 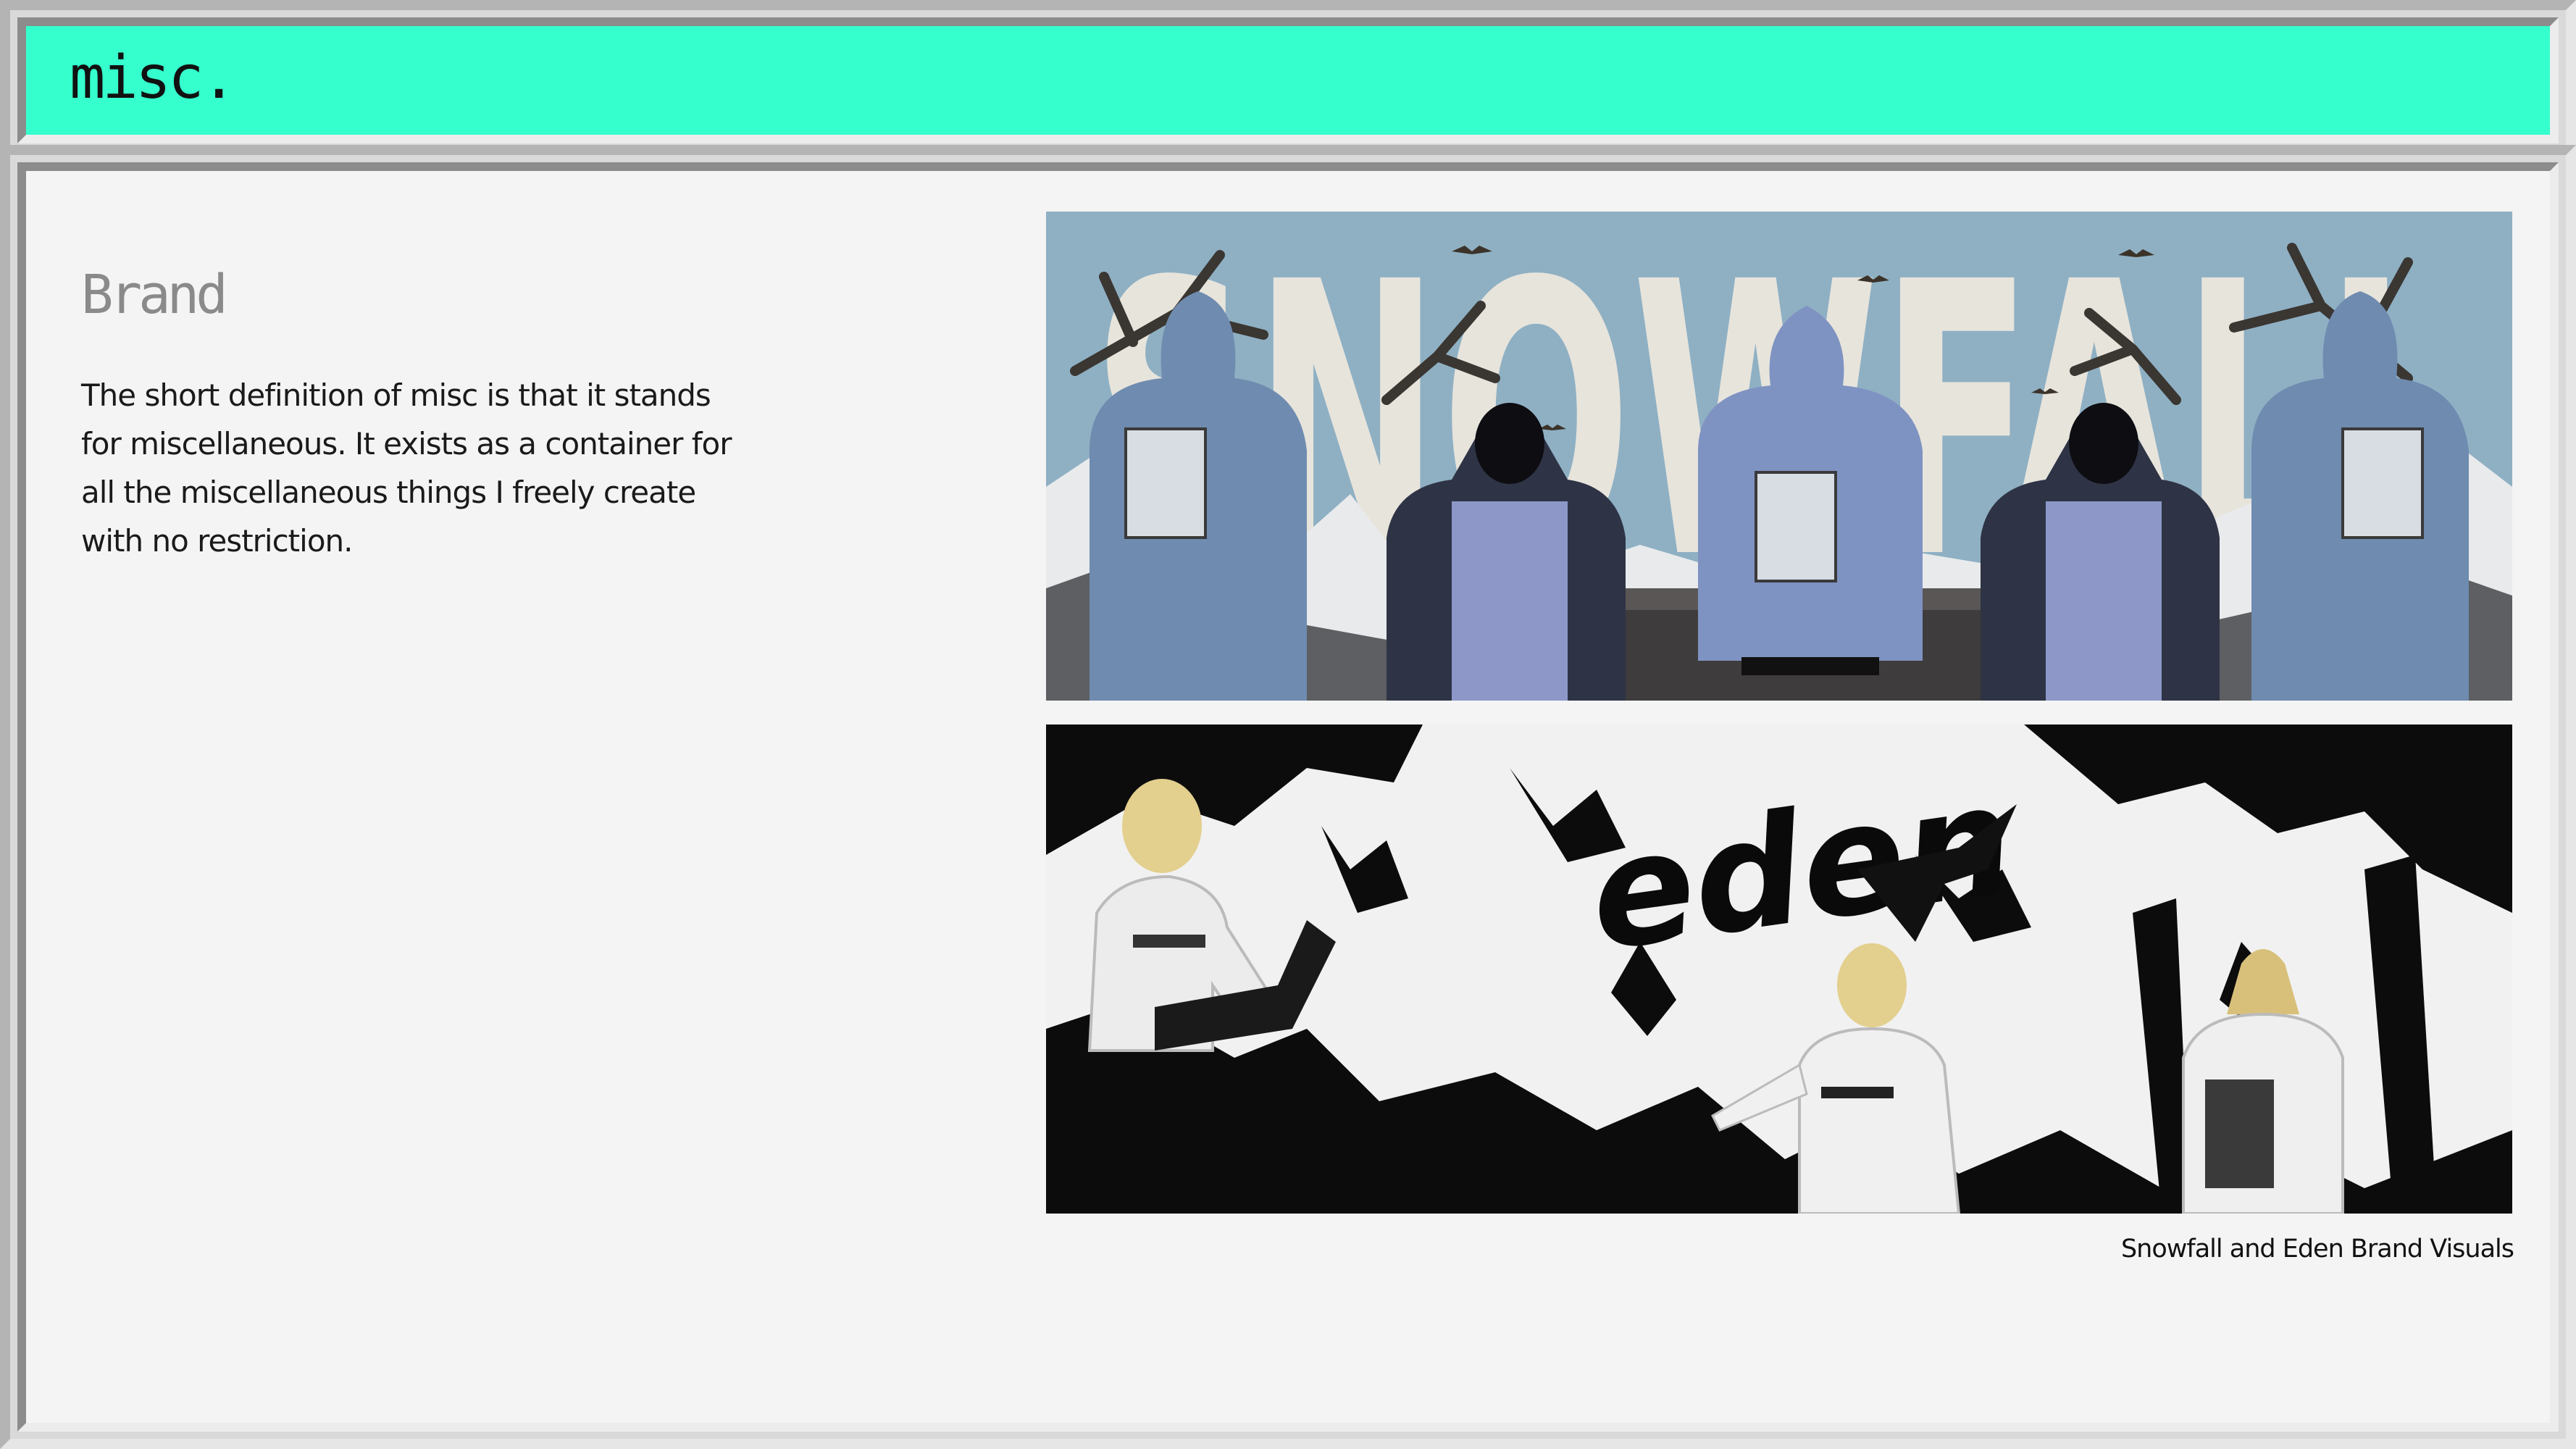 I want to click on section-heading: Brand, so click(x=154, y=295).